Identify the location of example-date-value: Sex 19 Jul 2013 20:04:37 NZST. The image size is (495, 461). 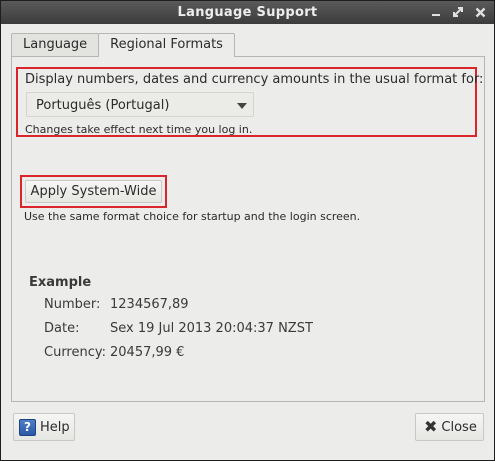
(211, 328).